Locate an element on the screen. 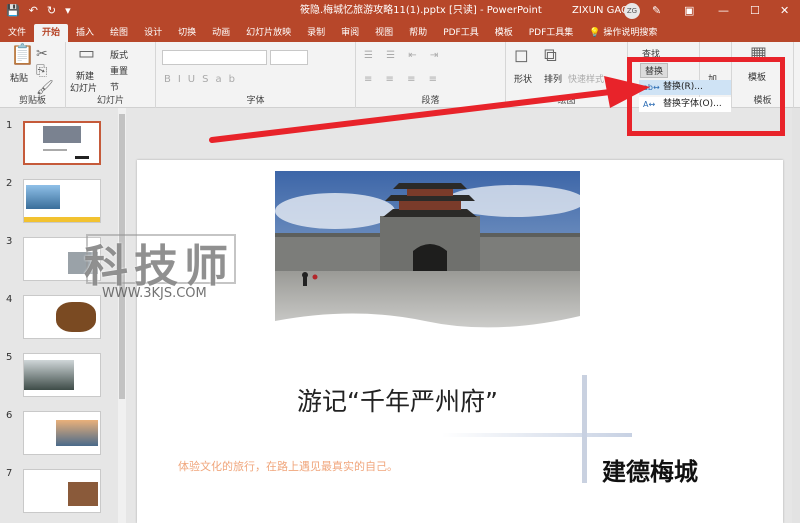 This screenshot has height=523, width=800. arrange-icon: ⧉ is located at coordinates (550, 56).